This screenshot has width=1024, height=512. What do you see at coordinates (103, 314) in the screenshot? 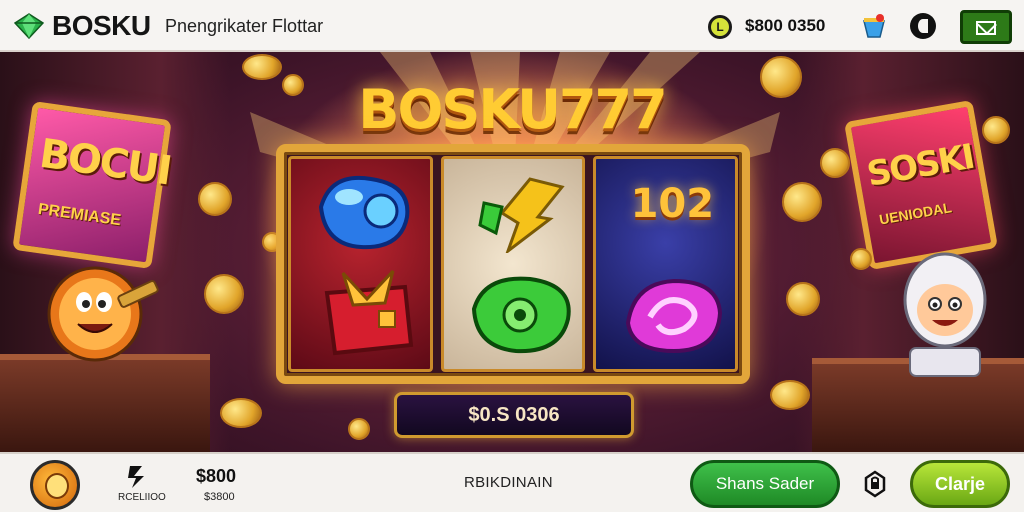
I see `left-mascot` at bounding box center [103, 314].